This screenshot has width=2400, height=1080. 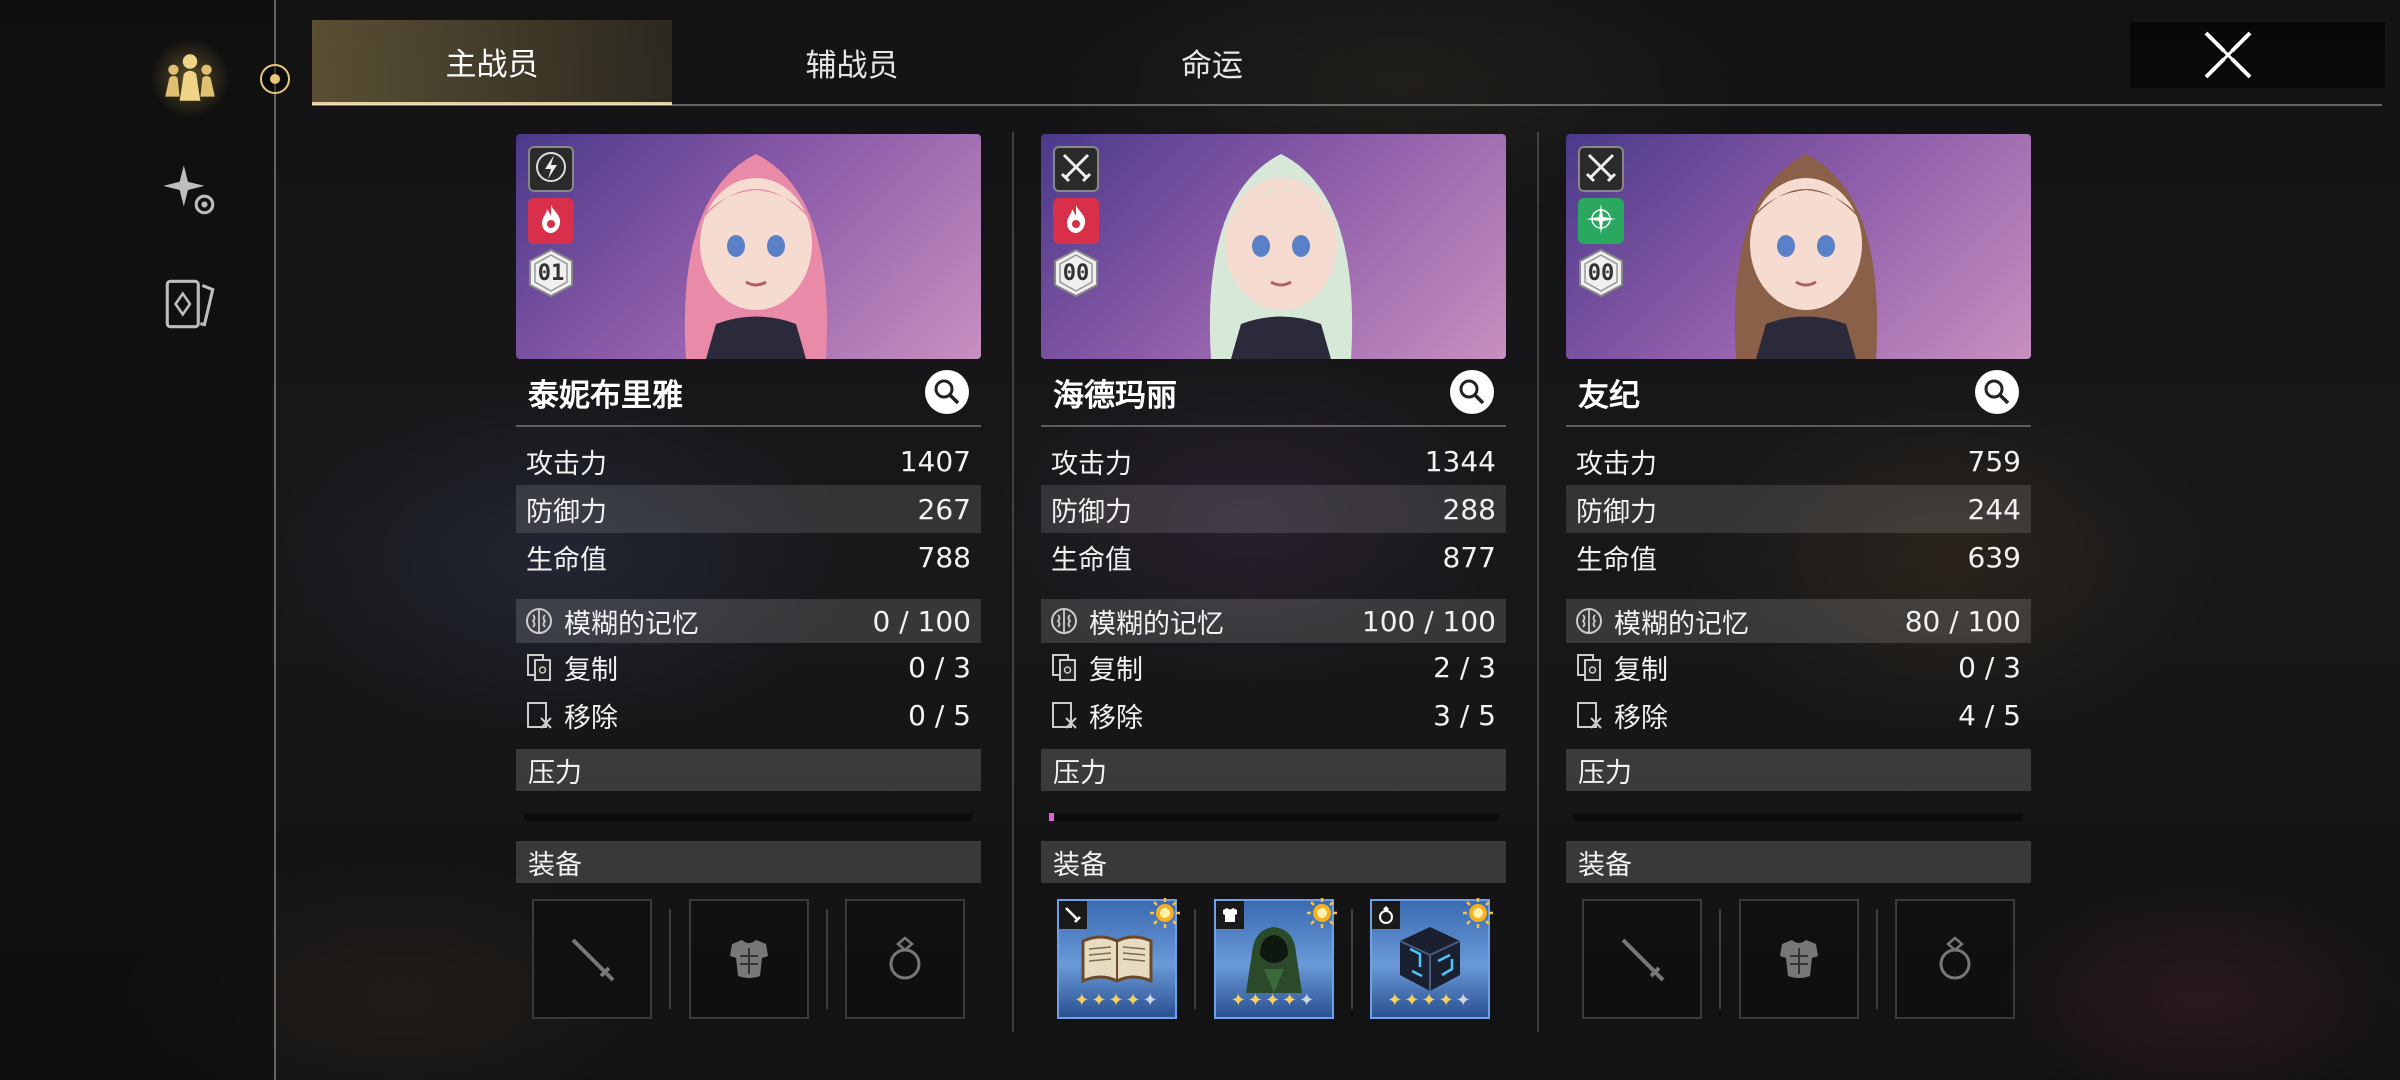 I want to click on weapon-slot: ✦✦✦✦✦, so click(x=1118, y=958).